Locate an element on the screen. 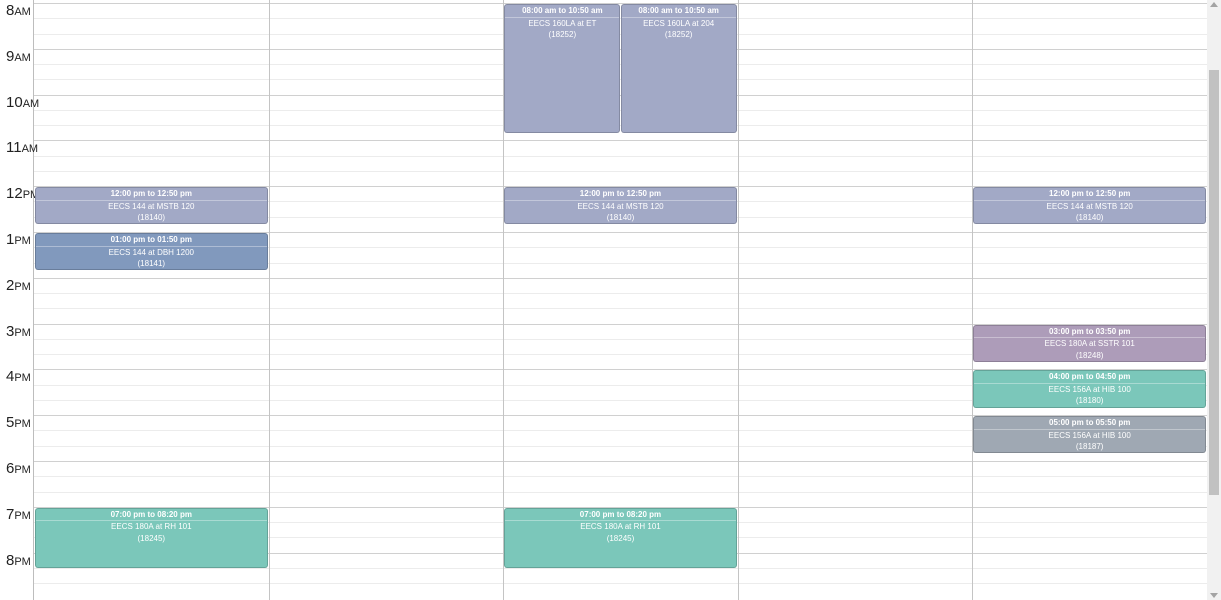  hour-label: 2PM is located at coordinates (18, 285).